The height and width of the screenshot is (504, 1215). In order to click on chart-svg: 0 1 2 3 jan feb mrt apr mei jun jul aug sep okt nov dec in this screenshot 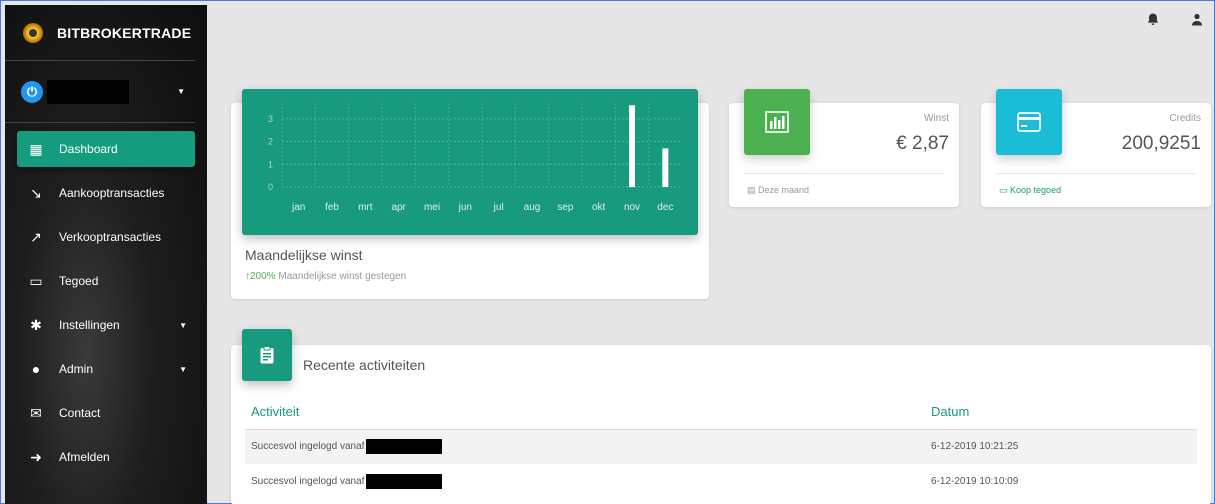, I will do `click(475, 158)`.